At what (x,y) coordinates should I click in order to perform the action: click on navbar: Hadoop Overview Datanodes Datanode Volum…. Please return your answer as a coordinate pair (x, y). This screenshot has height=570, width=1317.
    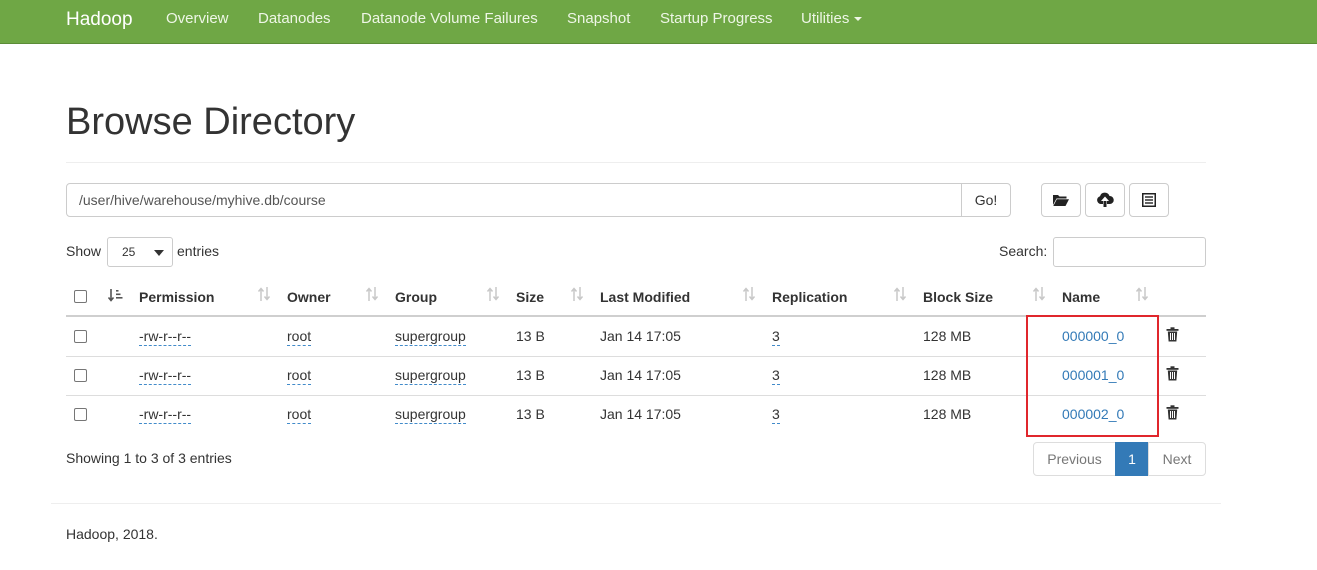
    Looking at the image, I should click on (658, 22).